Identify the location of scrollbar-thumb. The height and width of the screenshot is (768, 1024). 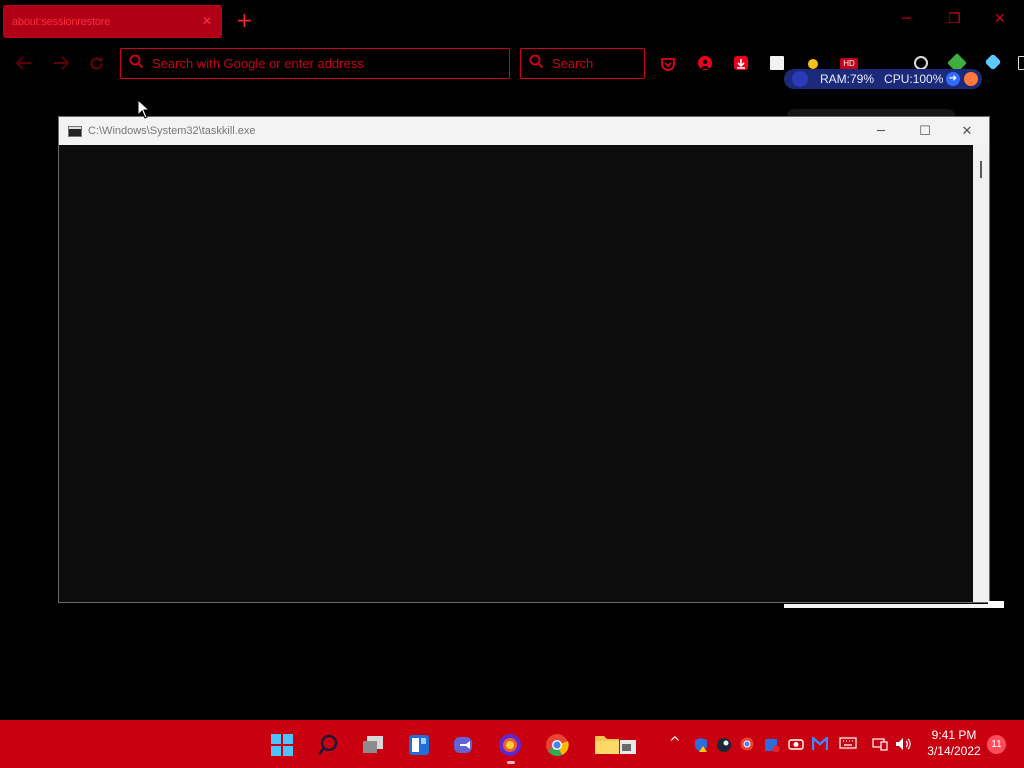
(981, 169).